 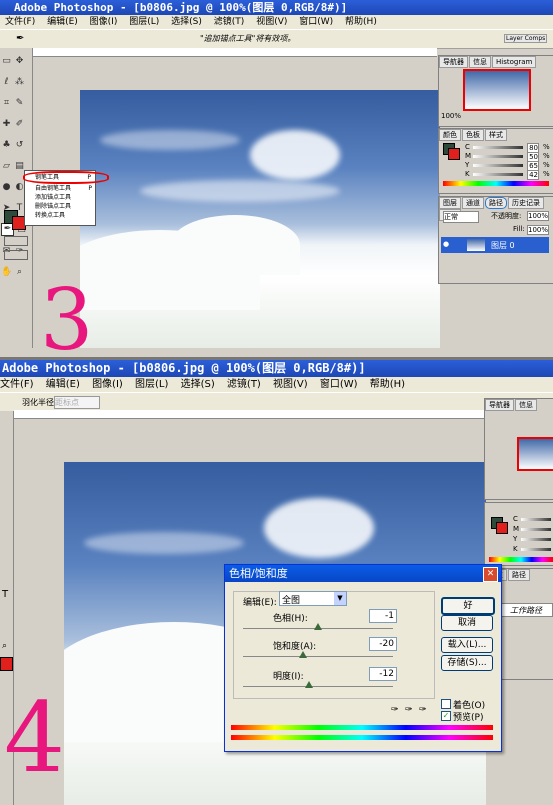 I want to click on magic-wand-icon: ⁂, so click(x=19, y=82).